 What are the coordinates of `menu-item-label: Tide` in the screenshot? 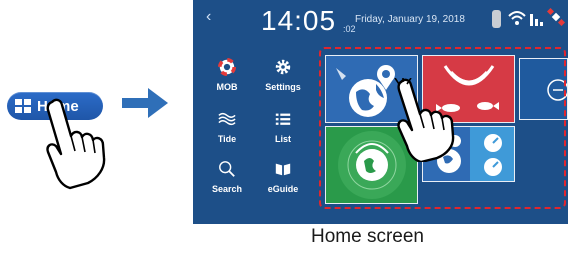 It's located at (227, 139).